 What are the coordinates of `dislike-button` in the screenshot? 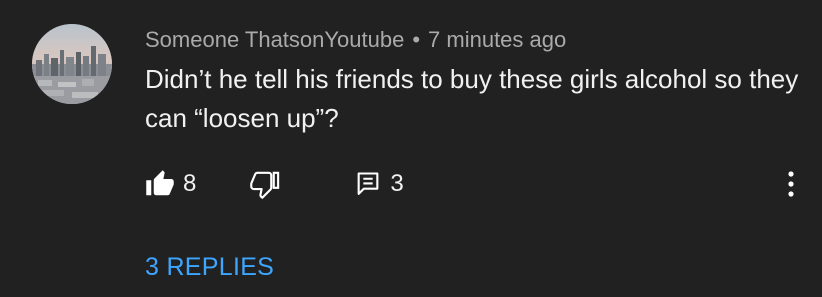 It's located at (265, 184).